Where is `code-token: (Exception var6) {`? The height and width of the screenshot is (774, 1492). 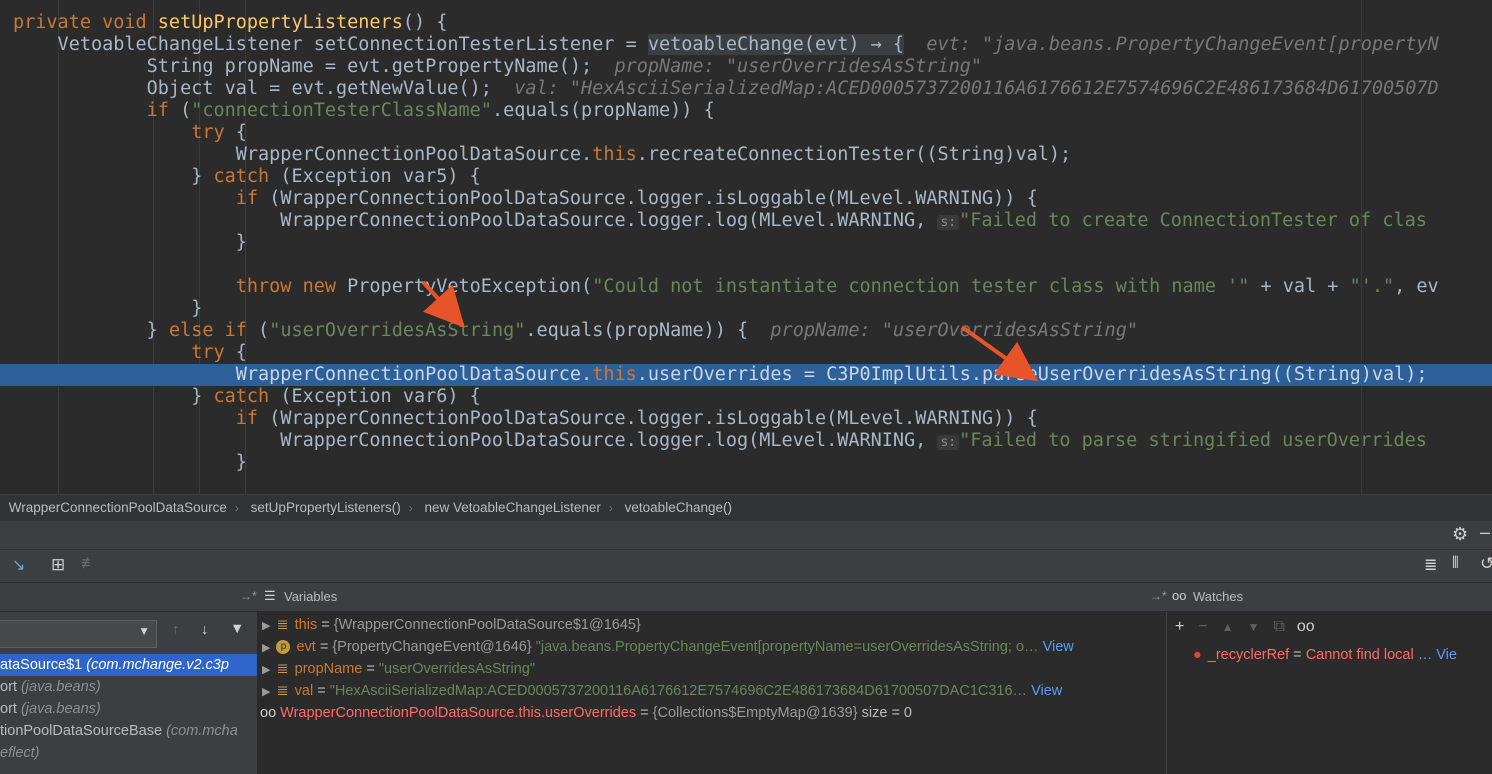
code-token: (Exception var6) { is located at coordinates (380, 396).